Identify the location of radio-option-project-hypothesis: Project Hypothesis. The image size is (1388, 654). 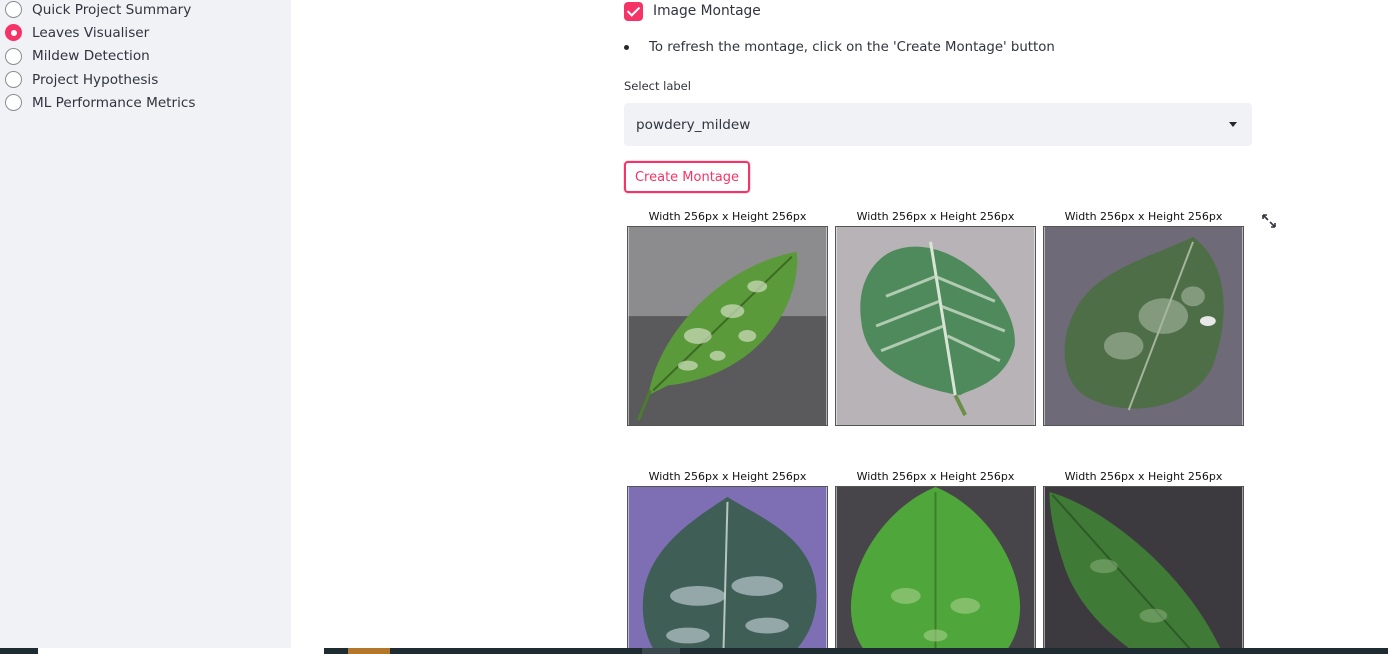
(100, 79).